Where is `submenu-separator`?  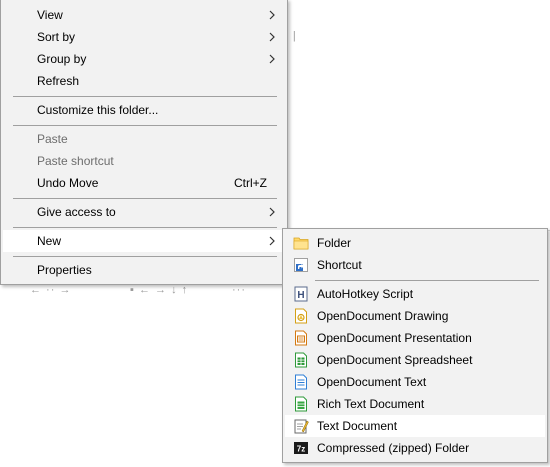 submenu-separator is located at coordinates (427, 280).